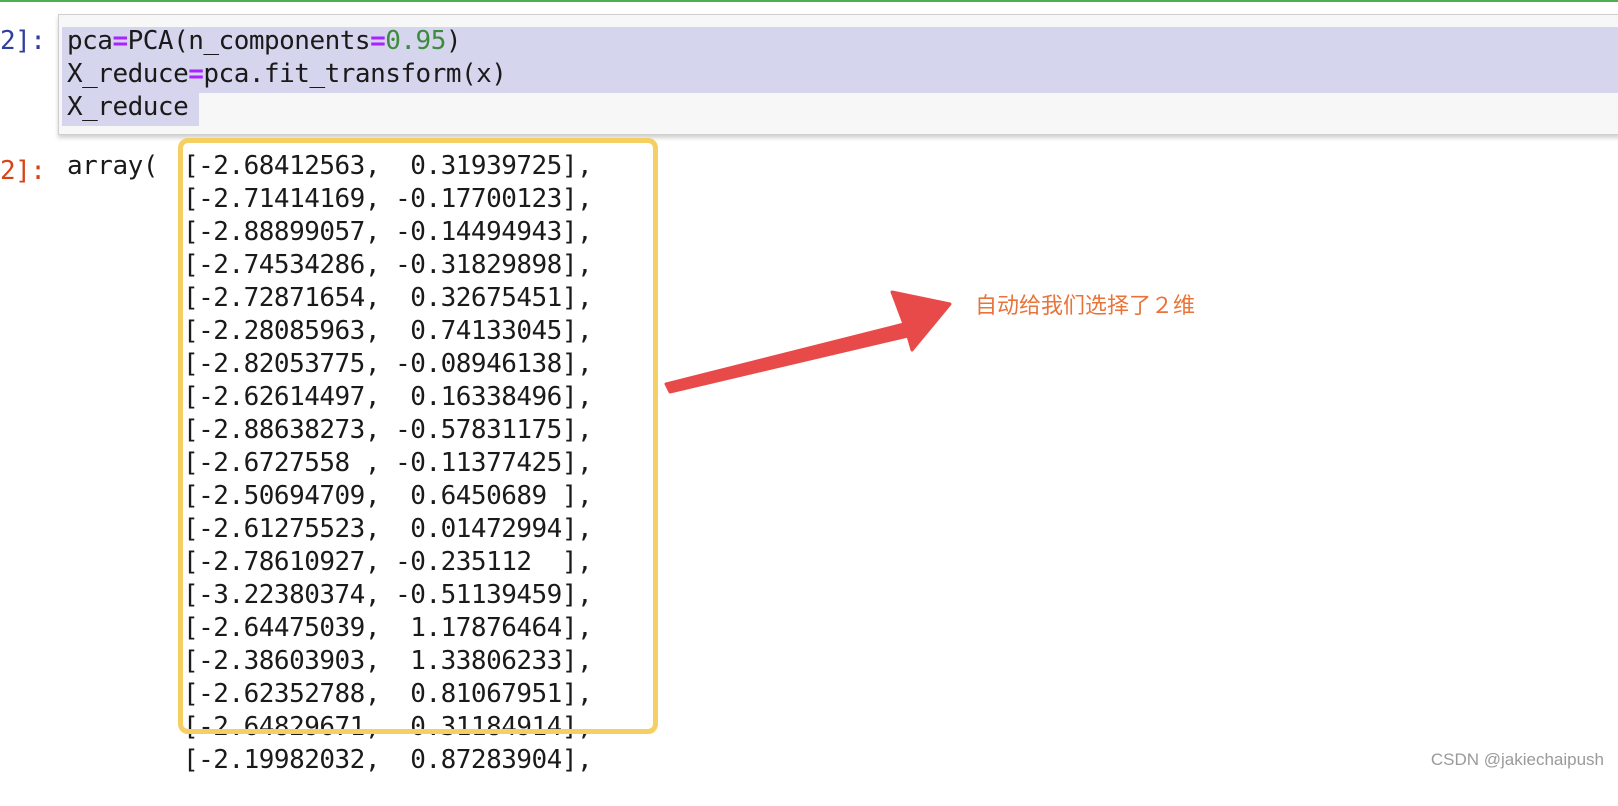 This screenshot has width=1618, height=806. What do you see at coordinates (809, 1) in the screenshot?
I see `cell-top-border` at bounding box center [809, 1].